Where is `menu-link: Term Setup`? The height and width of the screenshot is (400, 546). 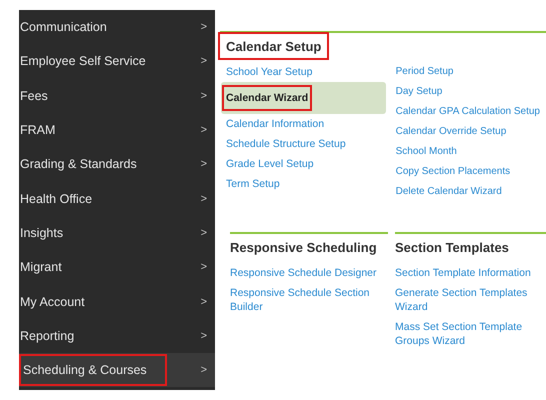 menu-link: Term Setup is located at coordinates (253, 184).